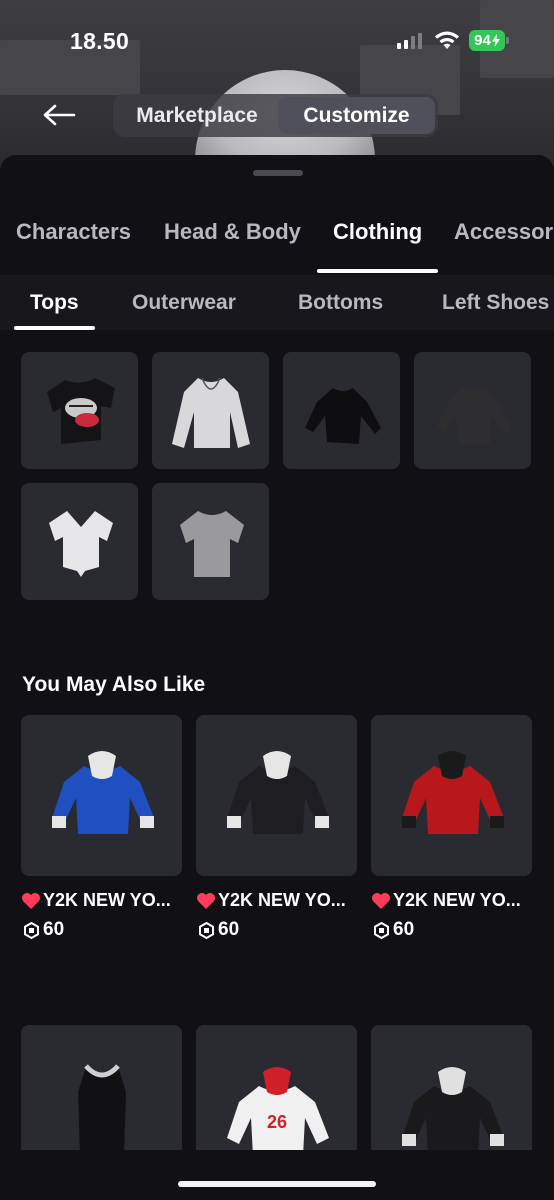 Image resolution: width=554 pixels, height=1200 pixels. Describe the element at coordinates (277, 1184) in the screenshot. I see `home-indicator` at that location.